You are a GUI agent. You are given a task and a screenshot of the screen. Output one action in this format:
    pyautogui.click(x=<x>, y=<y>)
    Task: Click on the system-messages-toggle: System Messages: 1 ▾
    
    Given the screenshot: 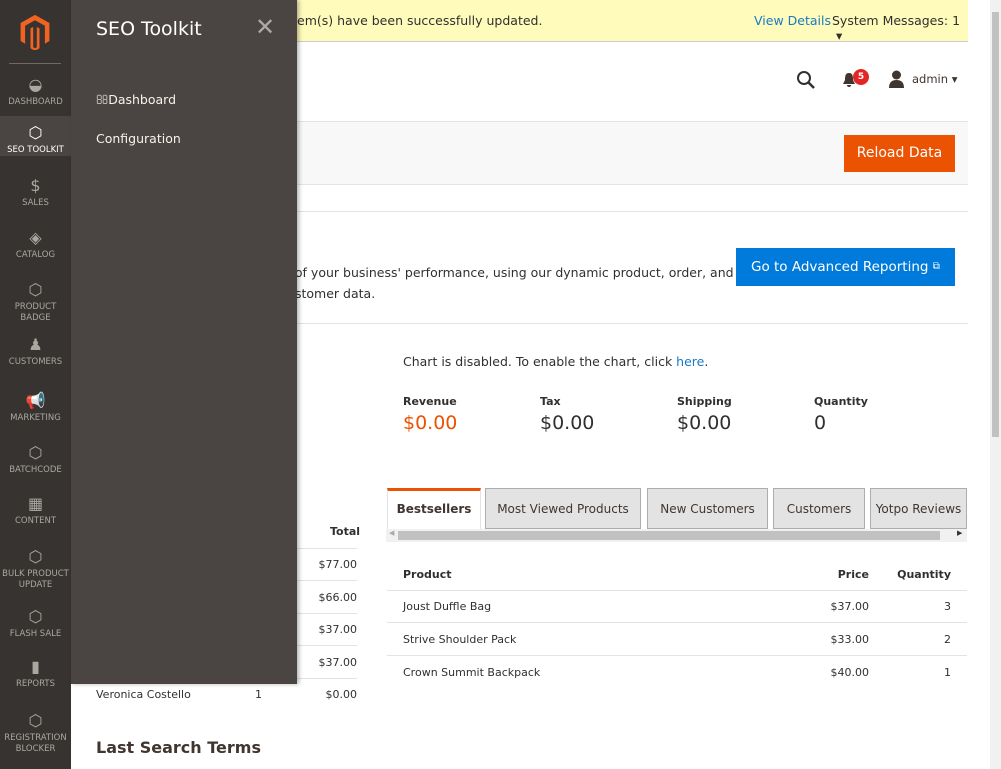 What is the action you would take?
    pyautogui.click(x=900, y=28)
    